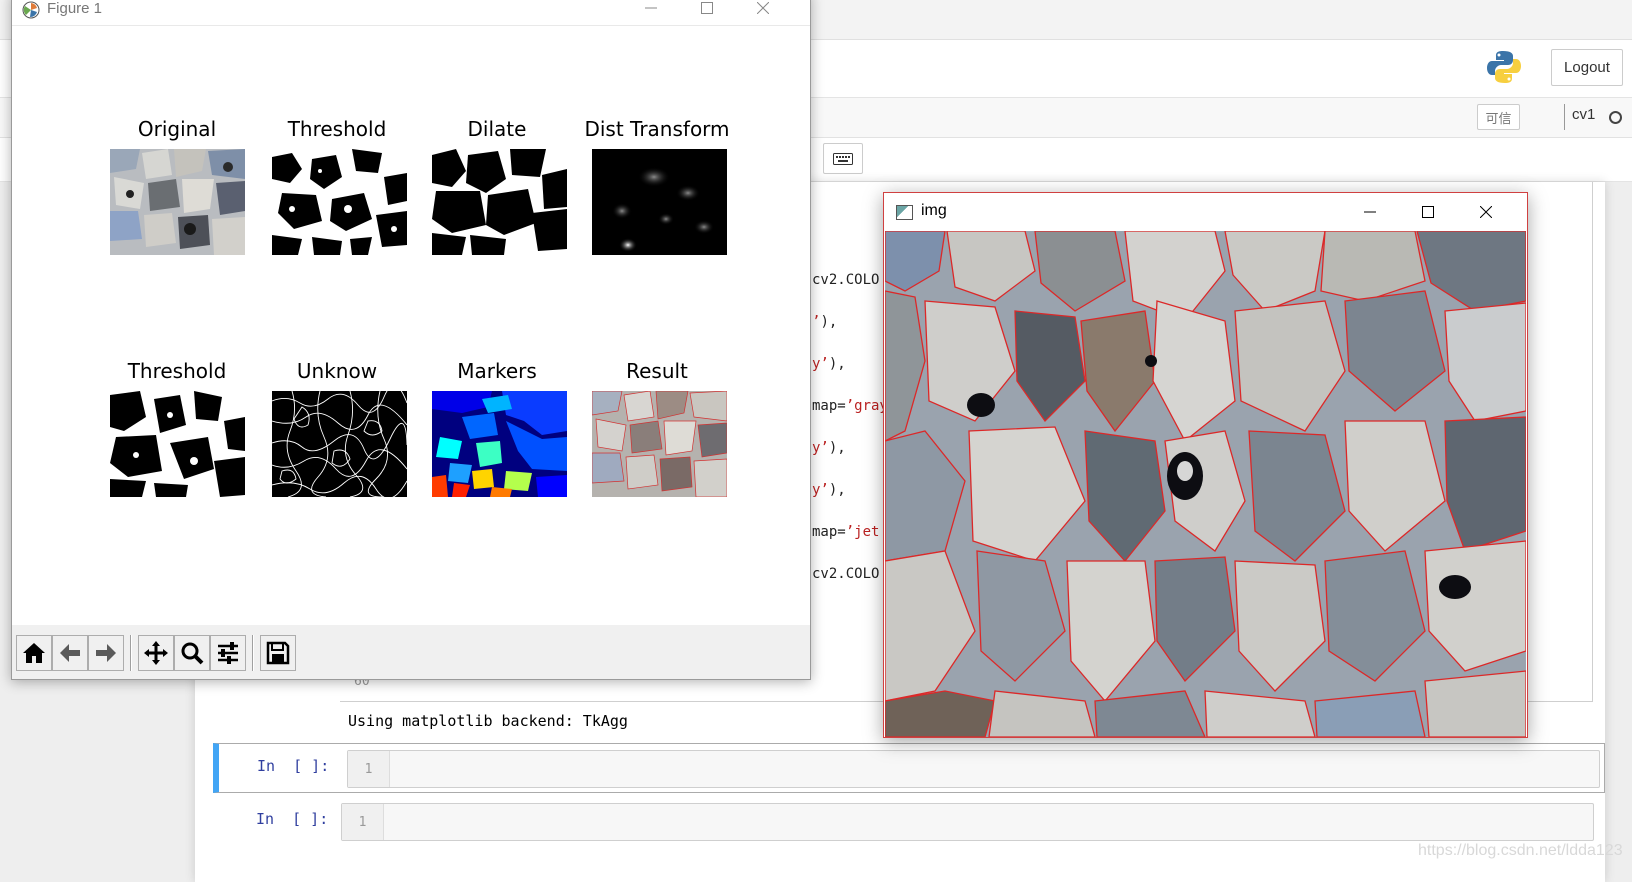 This screenshot has height=882, width=1632. What do you see at coordinates (75, 8) in the screenshot?
I see `window-title: Figure 1` at bounding box center [75, 8].